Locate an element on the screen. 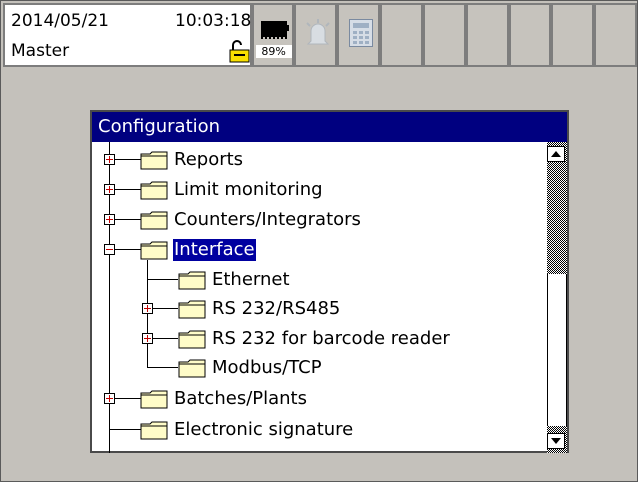 Image resolution: width=638 pixels, height=482 pixels. lock-open-icon is located at coordinates (239, 51).